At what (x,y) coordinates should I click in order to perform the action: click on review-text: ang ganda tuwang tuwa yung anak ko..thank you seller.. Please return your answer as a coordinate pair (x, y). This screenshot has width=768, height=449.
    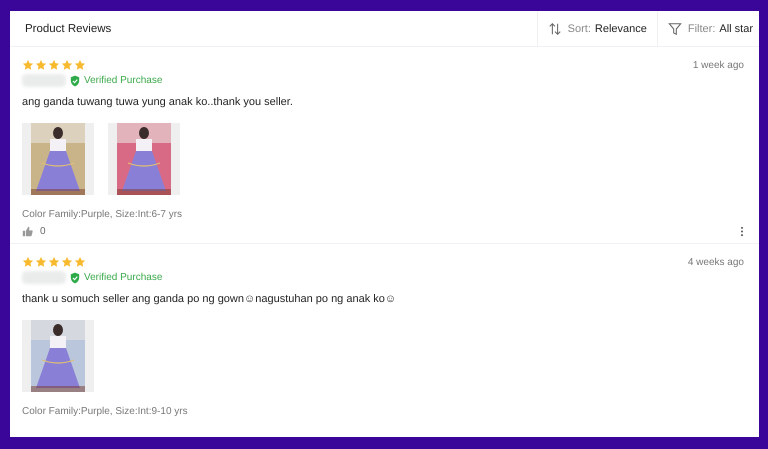
    Looking at the image, I should click on (158, 102).